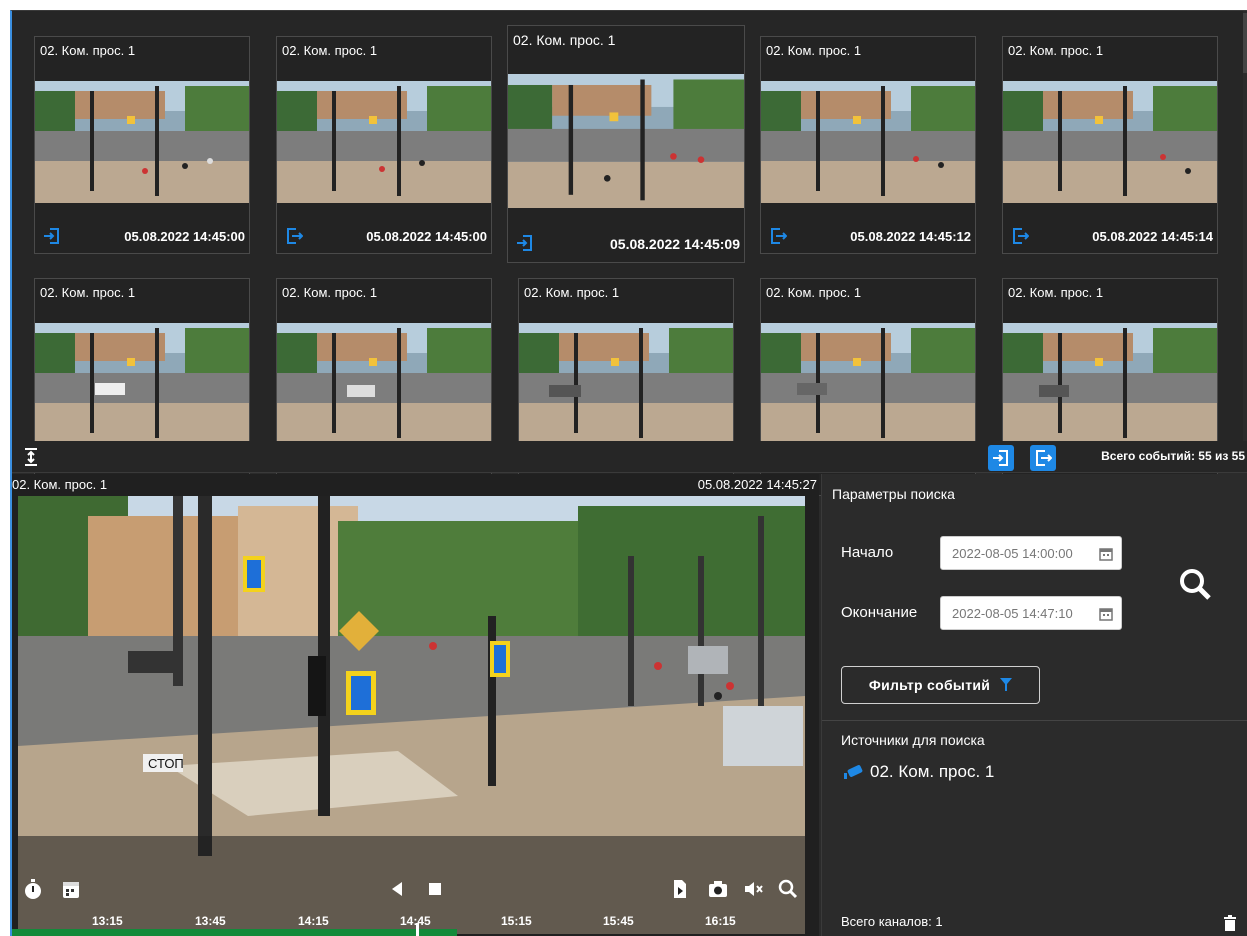 The width and height of the screenshot is (1247, 936). What do you see at coordinates (33, 889) in the screenshot?
I see `timer-icon` at bounding box center [33, 889].